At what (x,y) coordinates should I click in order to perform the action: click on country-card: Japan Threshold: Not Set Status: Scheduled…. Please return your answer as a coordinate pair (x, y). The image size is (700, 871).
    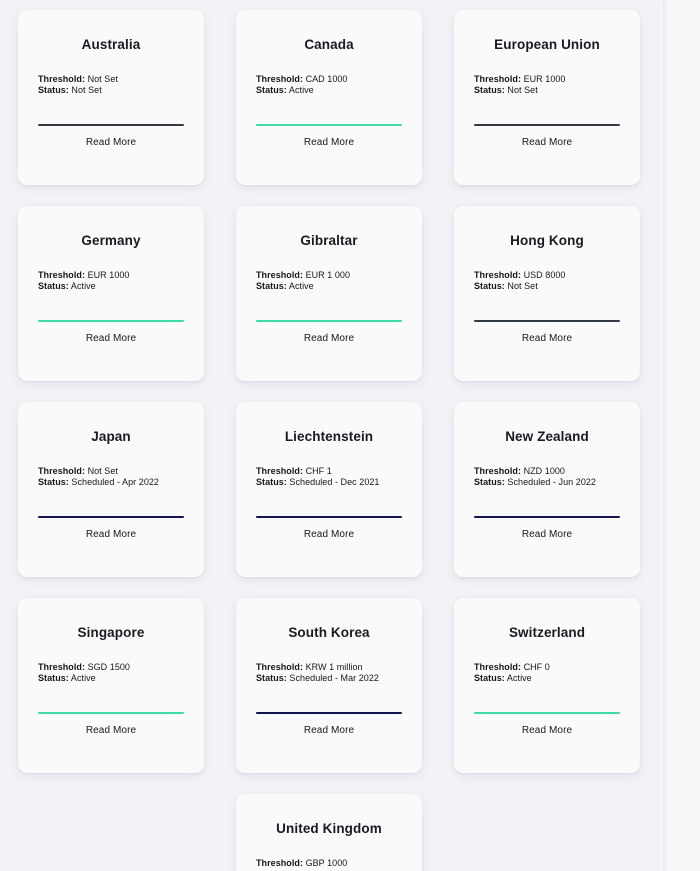
    Looking at the image, I should click on (111, 489).